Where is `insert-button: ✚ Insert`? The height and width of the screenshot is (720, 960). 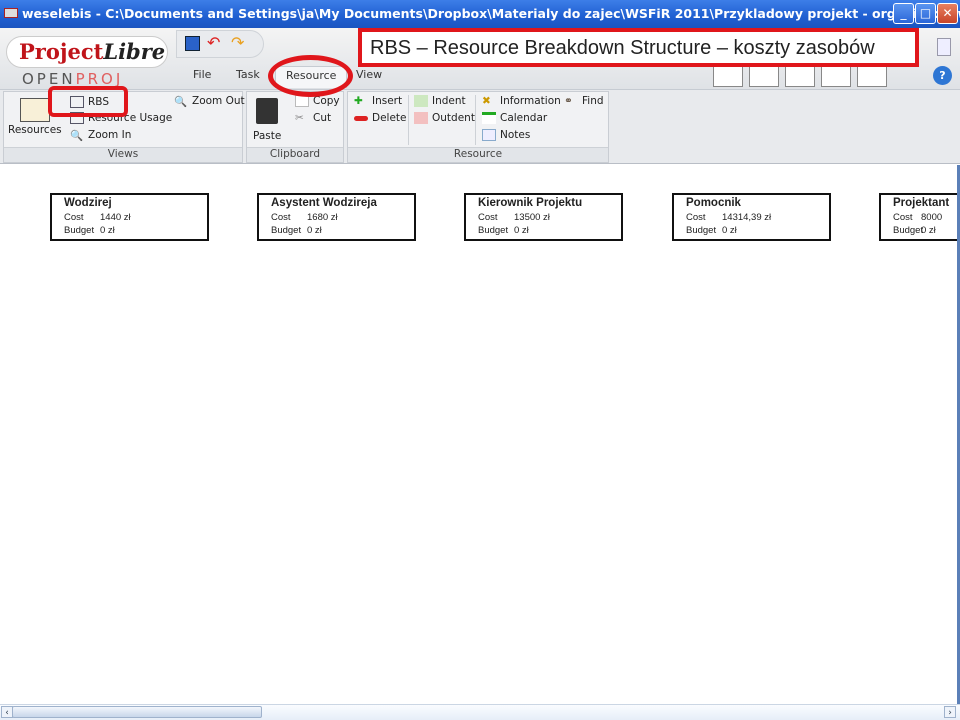
insert-button: ✚ Insert is located at coordinates (378, 101).